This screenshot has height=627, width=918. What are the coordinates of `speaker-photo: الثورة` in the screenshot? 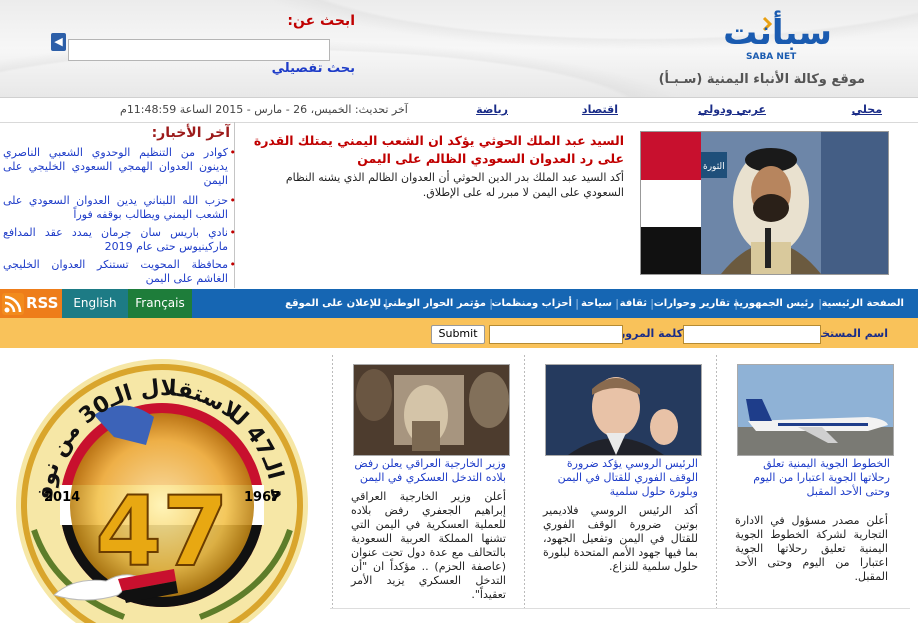 It's located at (764, 203).